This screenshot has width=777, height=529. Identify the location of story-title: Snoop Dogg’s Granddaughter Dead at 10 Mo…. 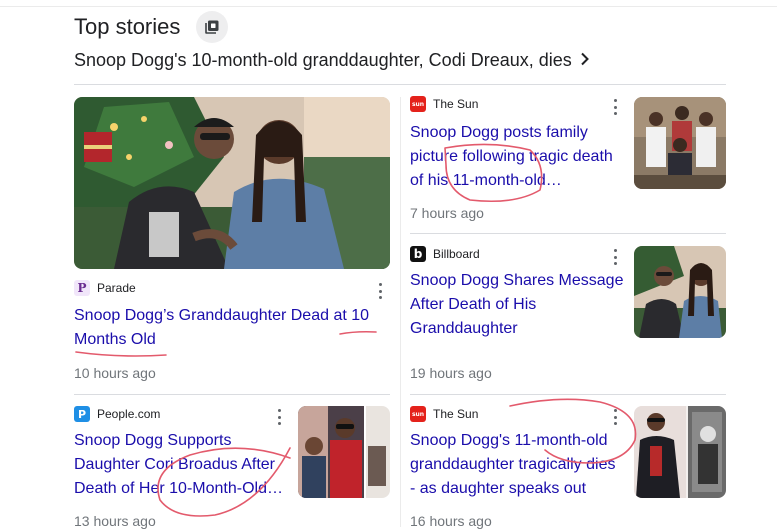
(229, 328).